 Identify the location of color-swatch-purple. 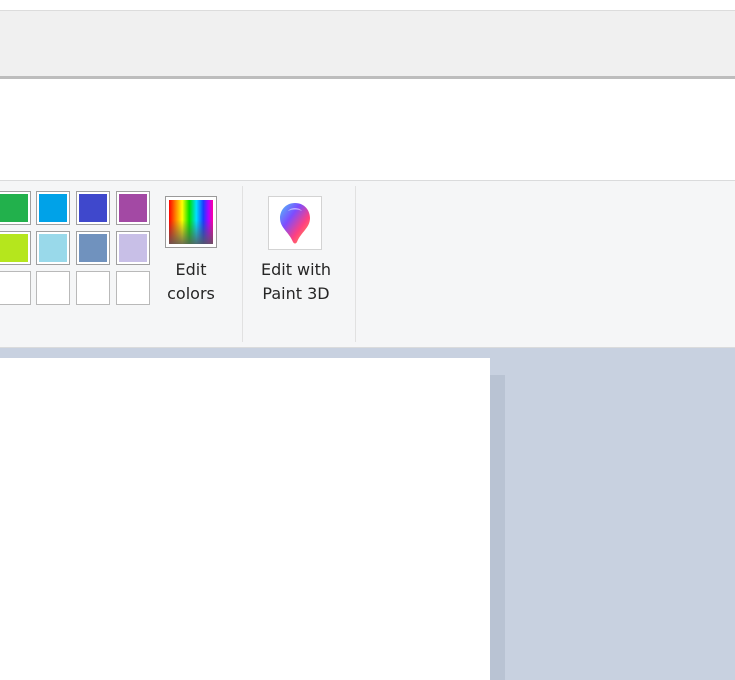
(133, 208).